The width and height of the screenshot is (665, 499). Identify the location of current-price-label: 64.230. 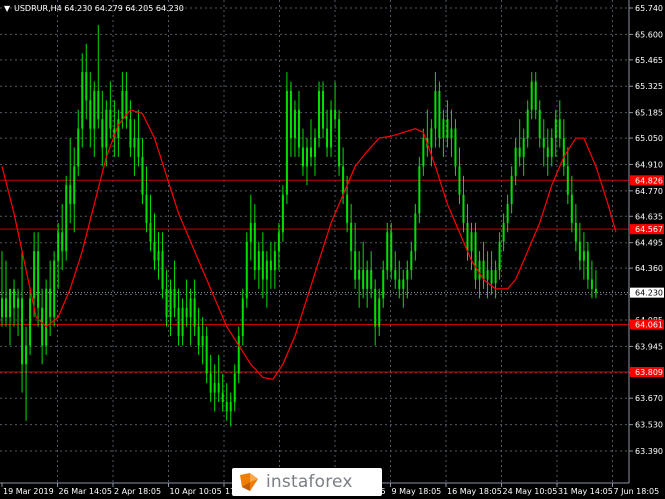
(649, 293).